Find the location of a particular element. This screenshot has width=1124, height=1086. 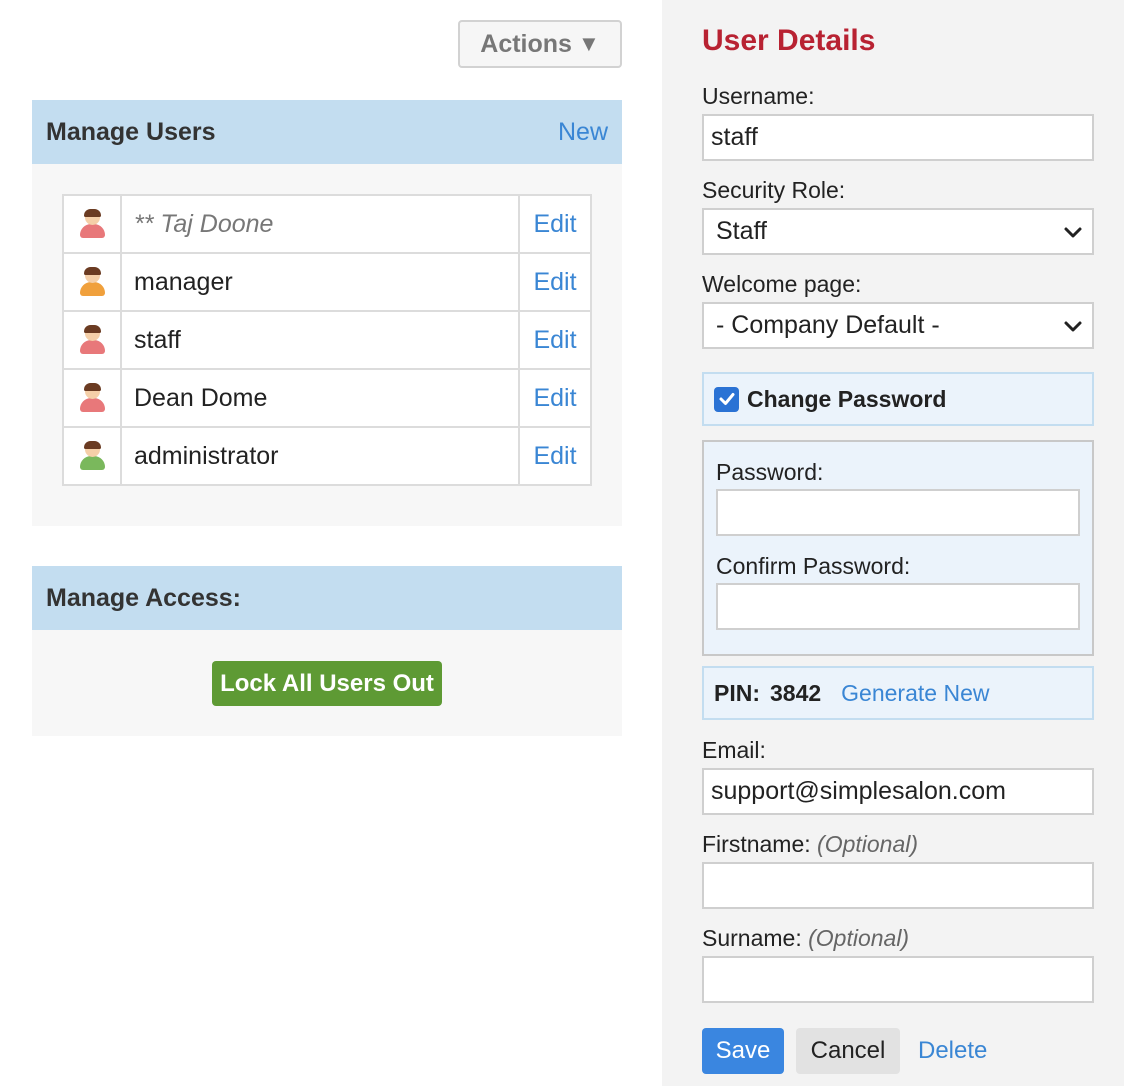

delete-link: Delete is located at coordinates (952, 1051).